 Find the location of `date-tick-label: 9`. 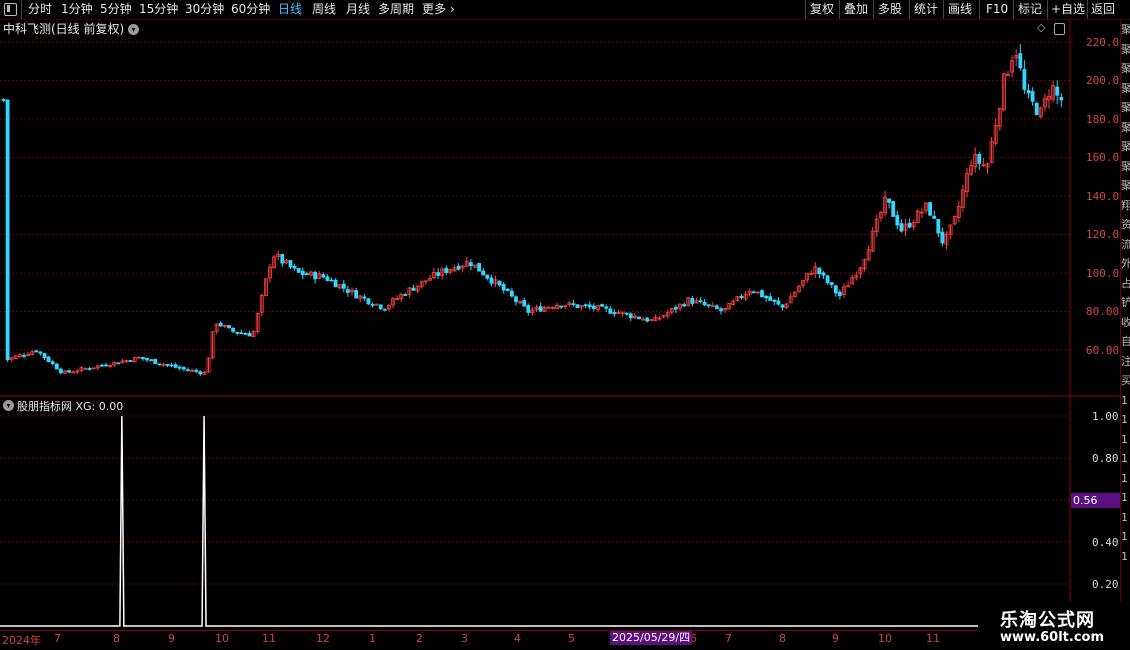

date-tick-label: 9 is located at coordinates (835, 638).